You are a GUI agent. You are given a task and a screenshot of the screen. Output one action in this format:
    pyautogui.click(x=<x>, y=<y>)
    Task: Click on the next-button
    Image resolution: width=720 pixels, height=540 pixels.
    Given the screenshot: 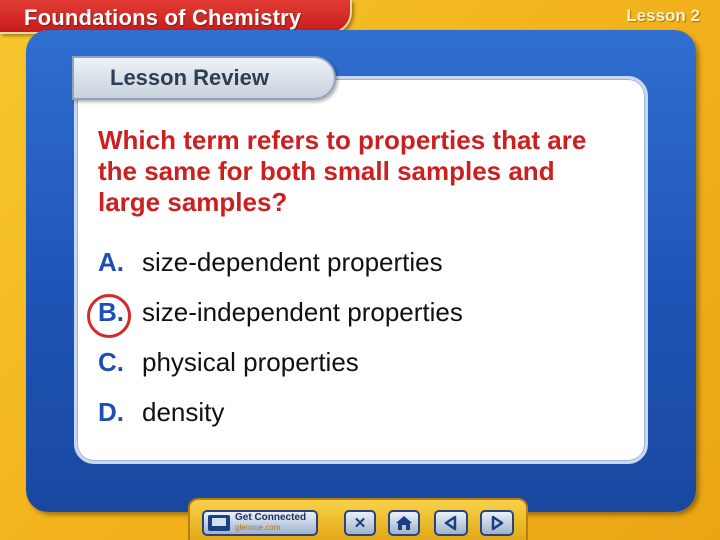 What is the action you would take?
    pyautogui.click(x=497, y=523)
    